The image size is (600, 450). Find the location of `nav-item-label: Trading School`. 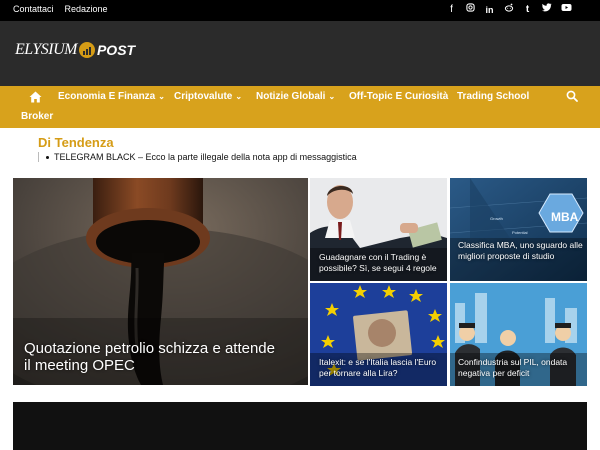

nav-item-label: Trading School is located at coordinates (493, 96).